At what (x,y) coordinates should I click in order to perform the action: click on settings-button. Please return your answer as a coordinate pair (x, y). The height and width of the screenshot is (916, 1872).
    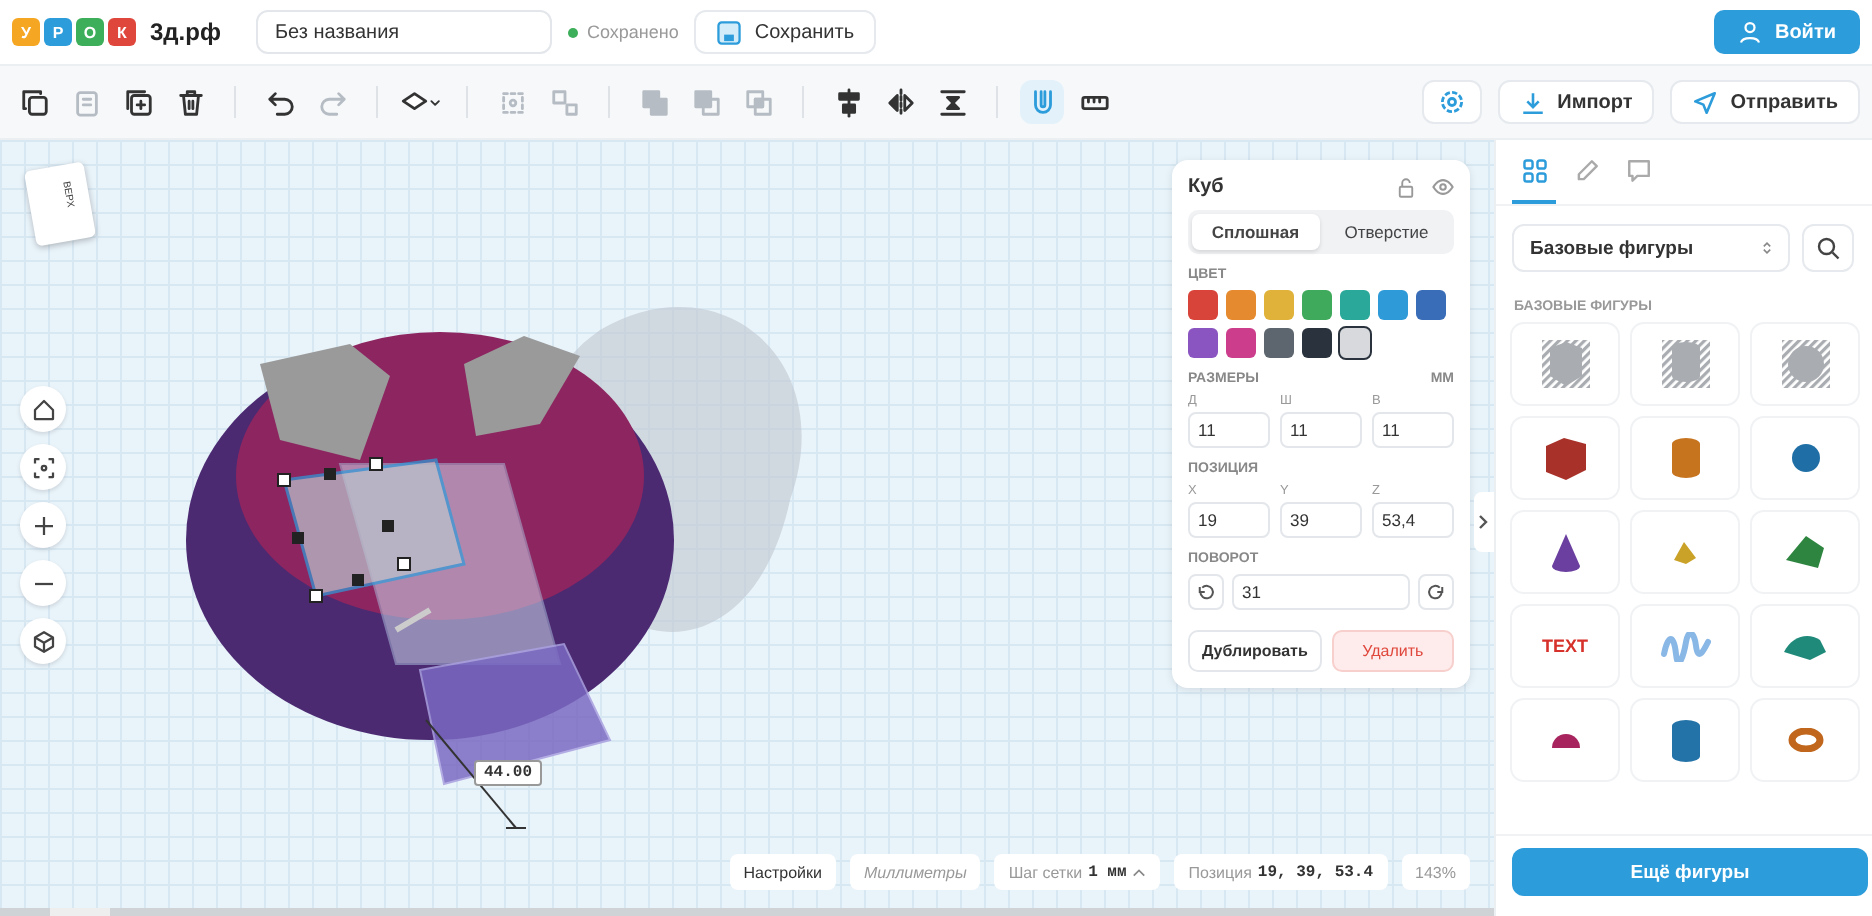
    Looking at the image, I should click on (1451, 102).